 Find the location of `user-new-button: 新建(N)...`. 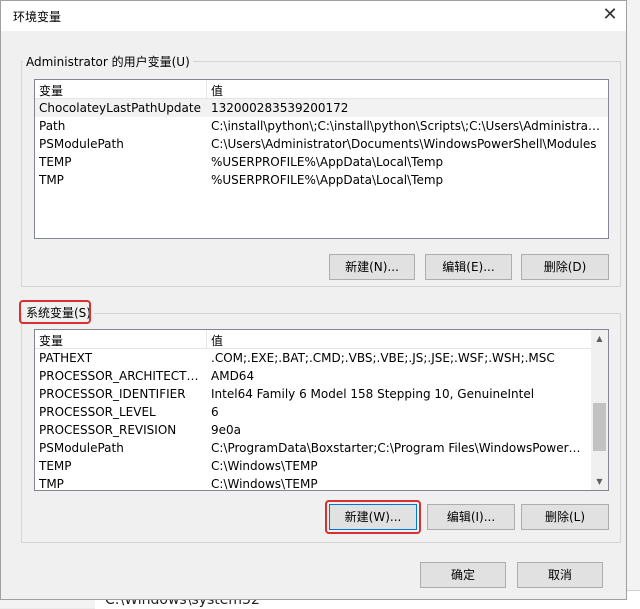

user-new-button: 新建(N)... is located at coordinates (372, 267).